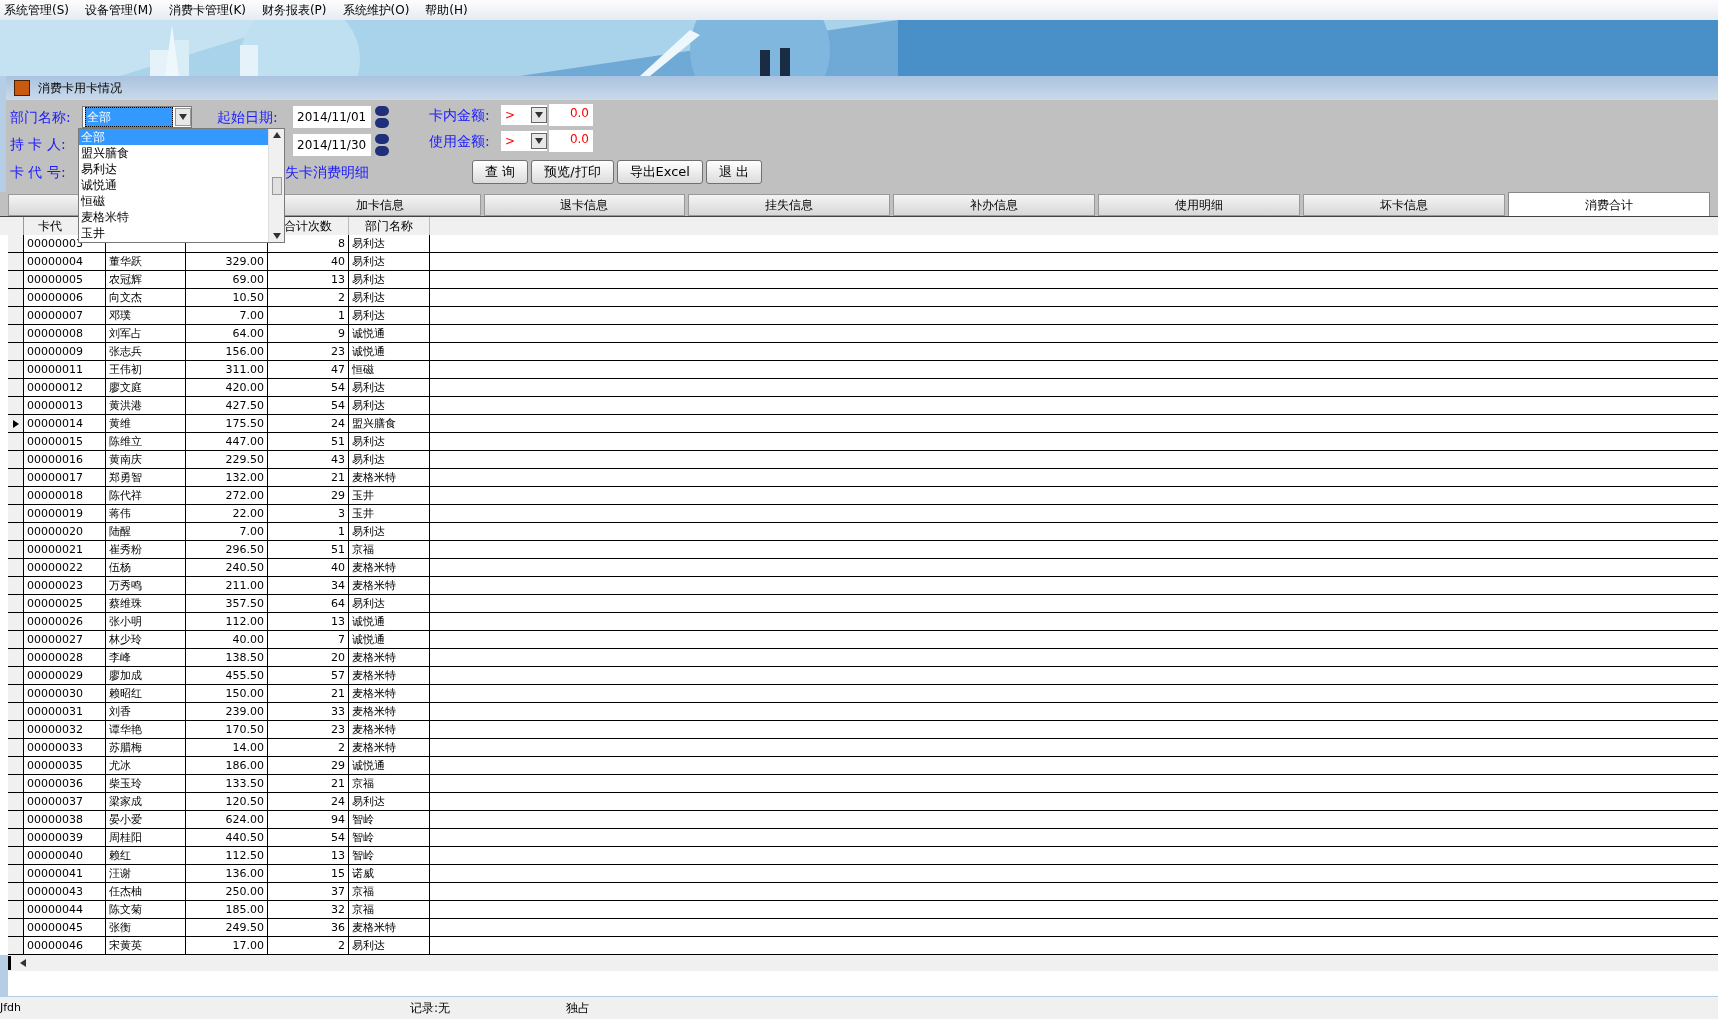 This screenshot has width=1718, height=1019. Describe the element at coordinates (1609, 204) in the screenshot. I see `tab: 消费合计` at that location.